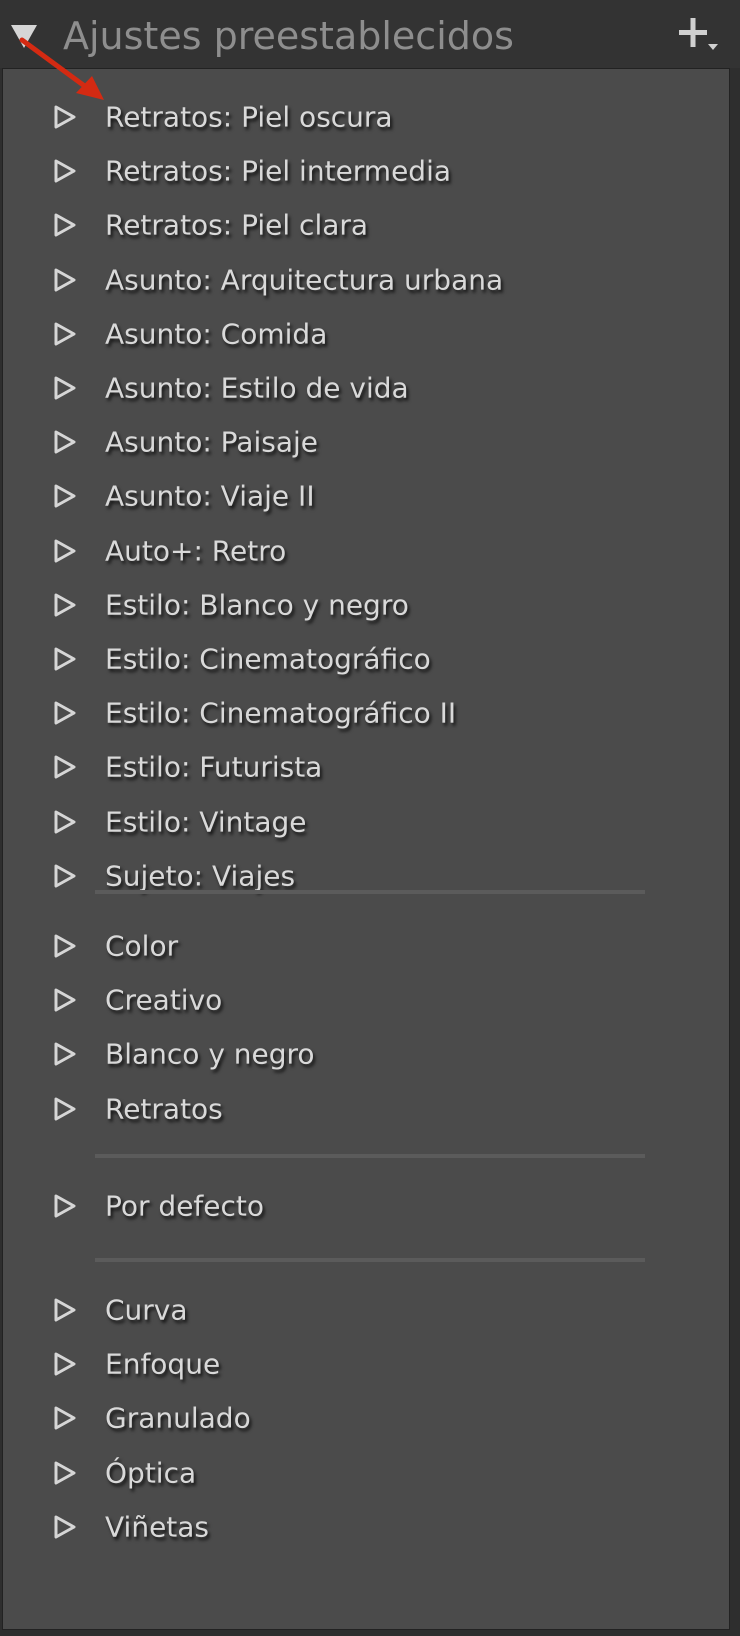 This screenshot has height=1636, width=740. What do you see at coordinates (367, 1112) in the screenshot?
I see `preset-folder: Retratos` at bounding box center [367, 1112].